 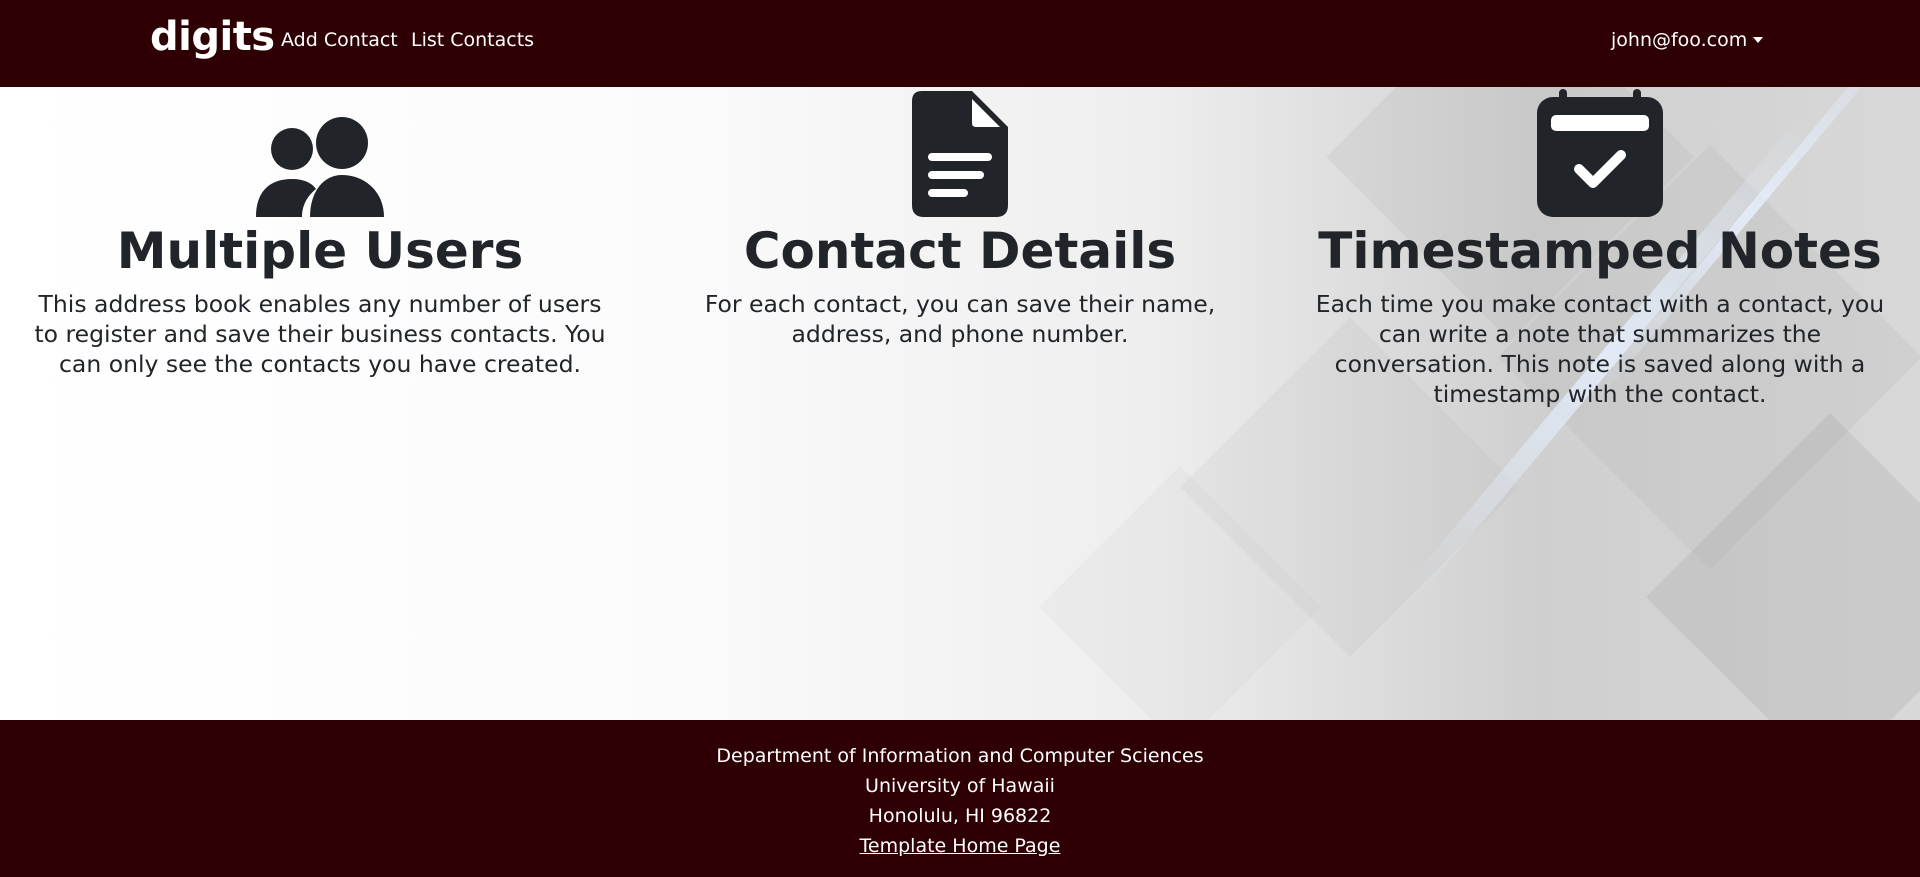 I want to click on file-text-icon, so click(x=960, y=154).